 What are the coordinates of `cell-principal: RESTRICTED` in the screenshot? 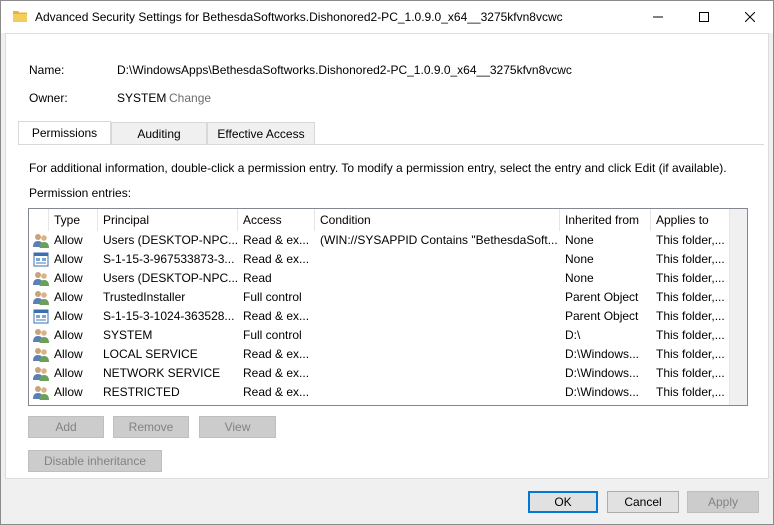 It's located at (141, 392).